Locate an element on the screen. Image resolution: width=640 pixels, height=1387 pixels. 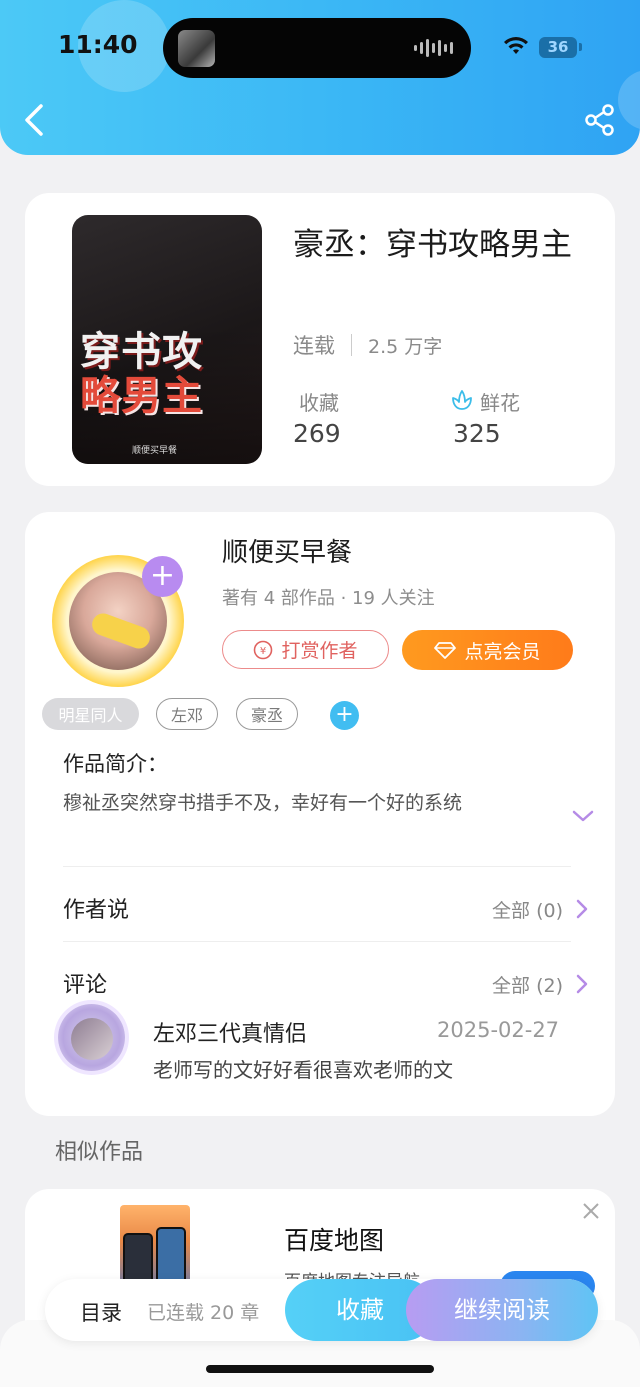
coin-icon: ¥ is located at coordinates (263, 649).